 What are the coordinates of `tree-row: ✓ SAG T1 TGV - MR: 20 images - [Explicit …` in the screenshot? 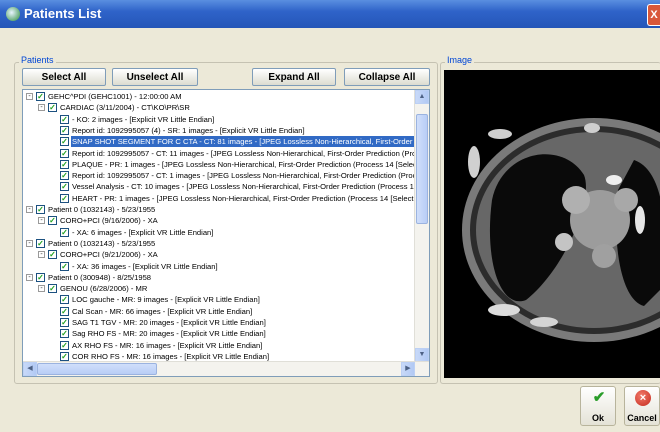 It's located at (220, 322).